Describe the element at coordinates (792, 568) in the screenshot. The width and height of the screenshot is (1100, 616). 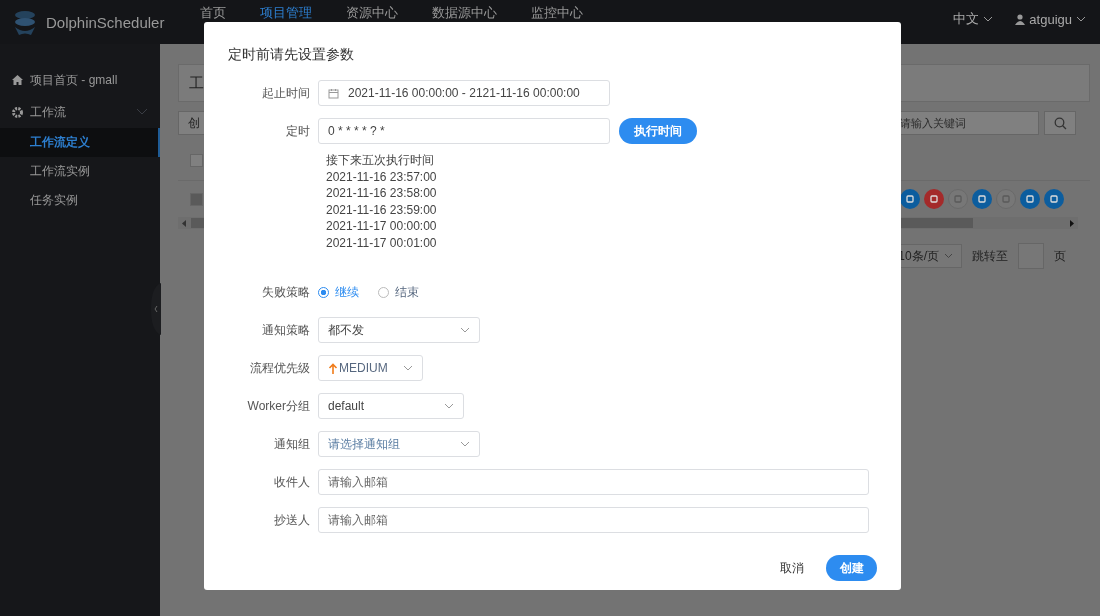
I see `cancel-button: 取消` at that location.